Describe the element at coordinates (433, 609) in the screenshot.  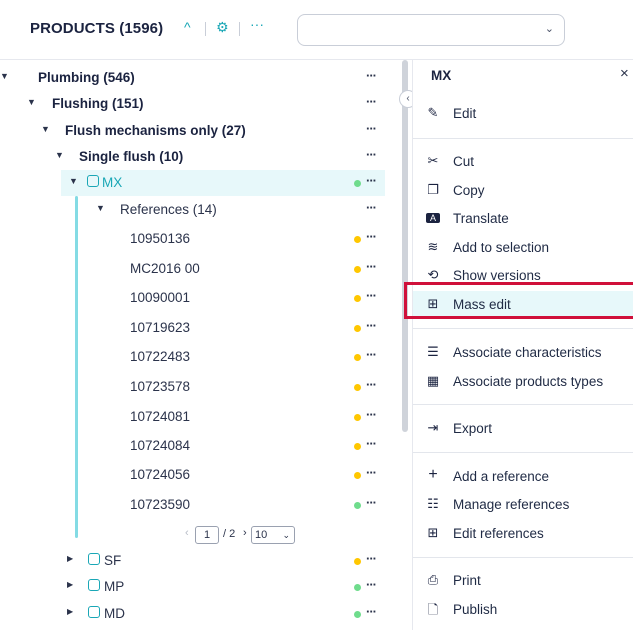
I see `pdf-icon: 🗋` at that location.